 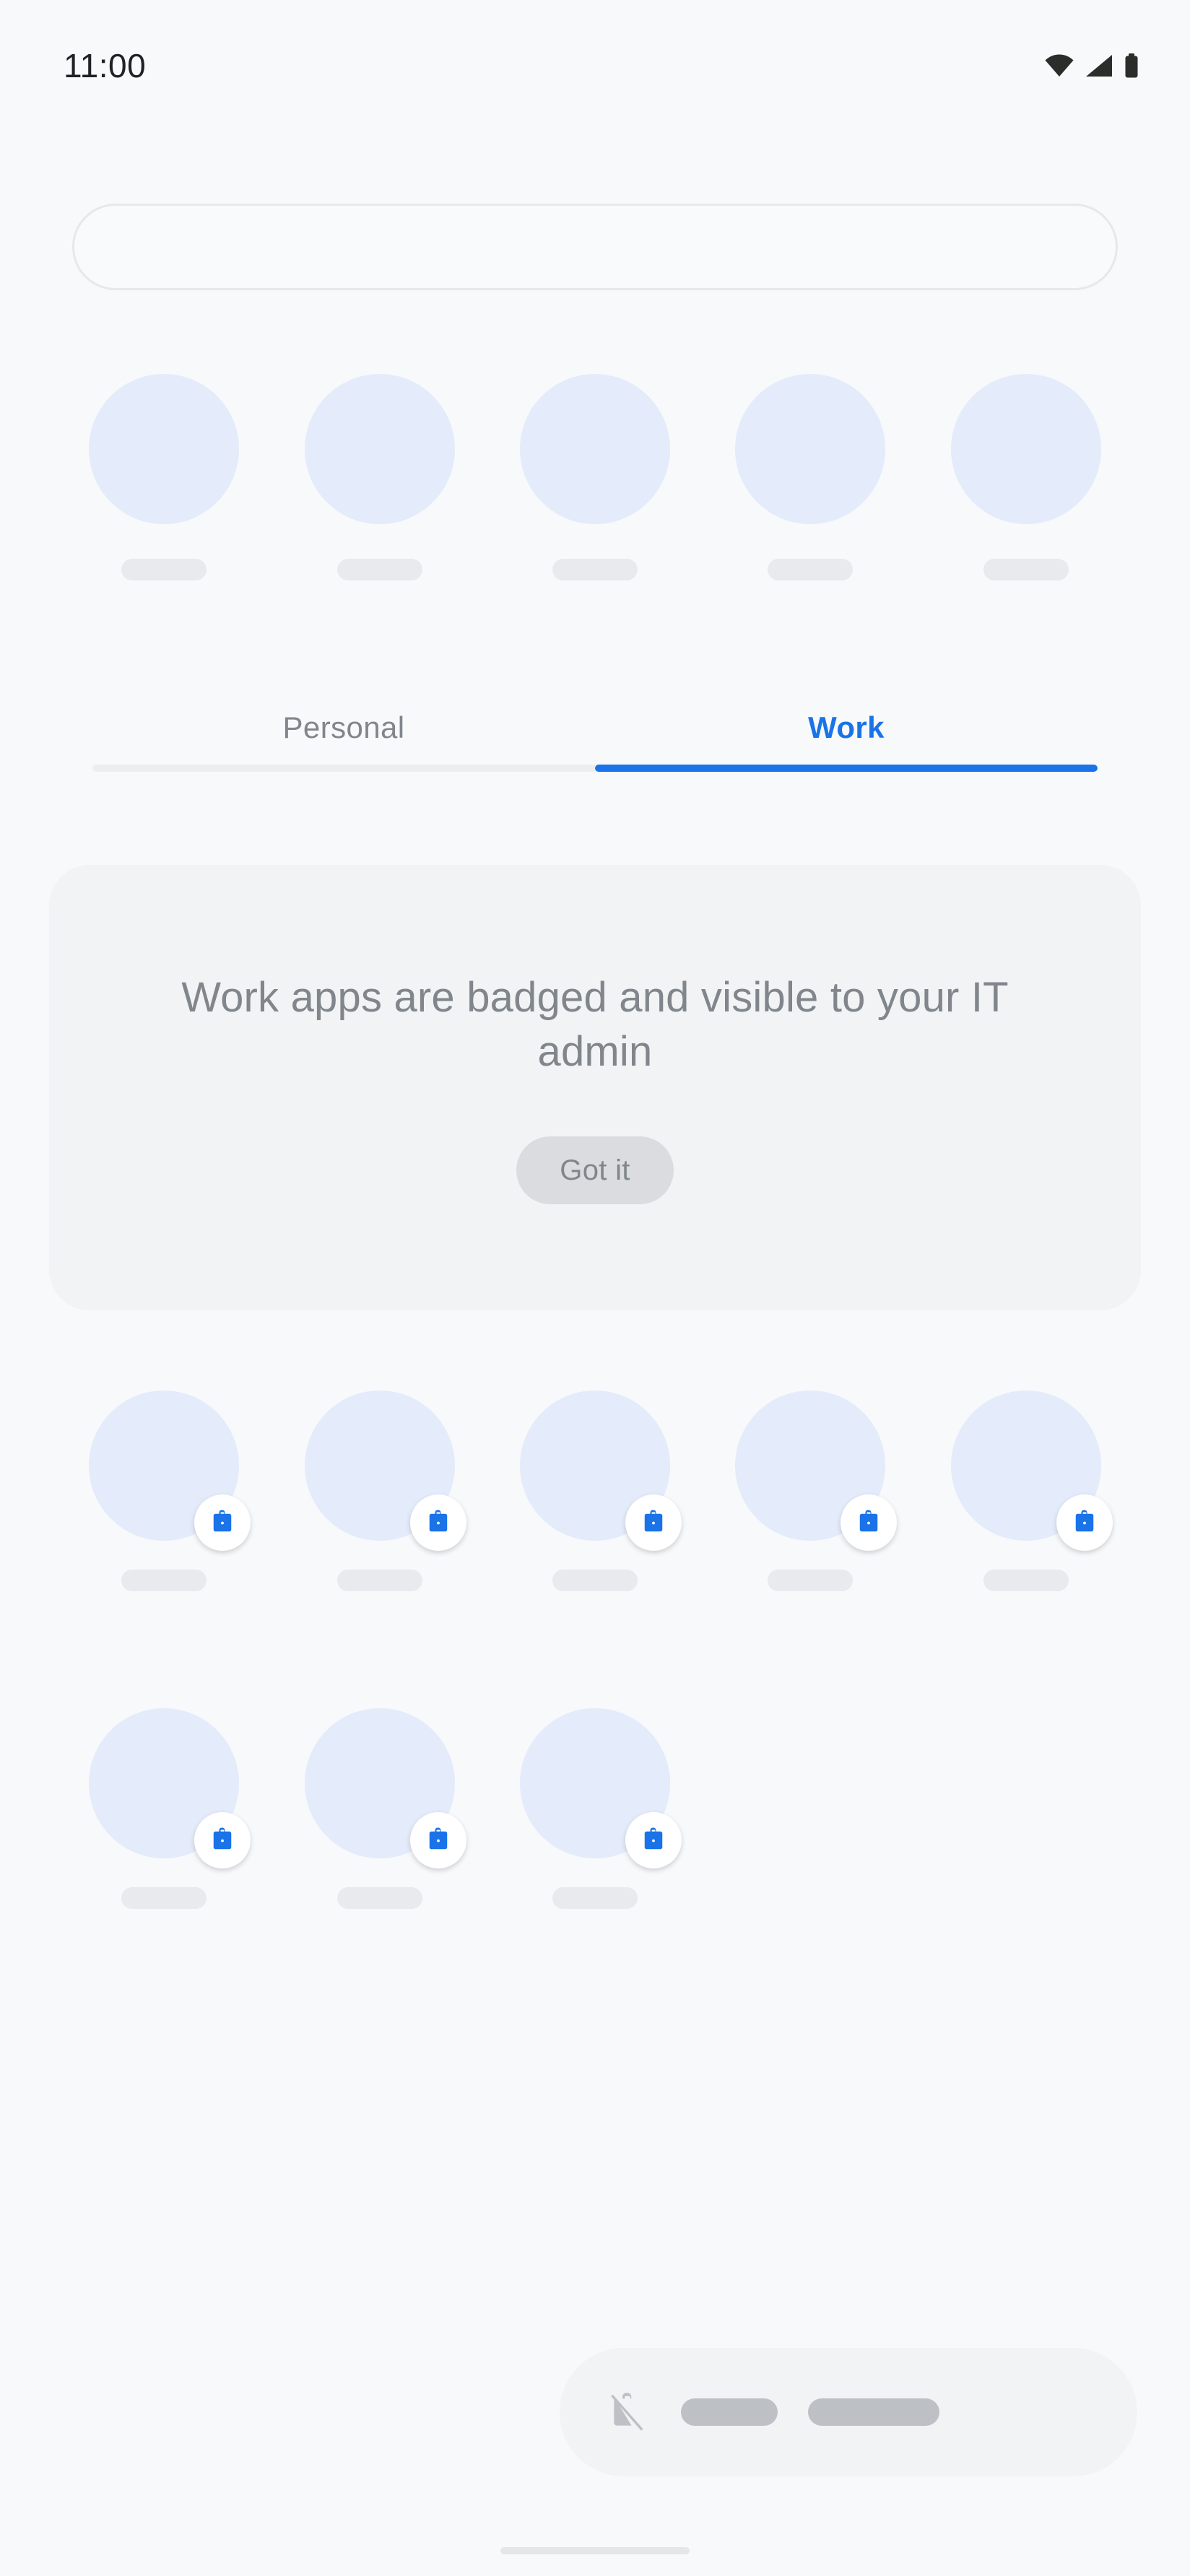 I want to click on profile-tabs: Personal Work, so click(x=595, y=738).